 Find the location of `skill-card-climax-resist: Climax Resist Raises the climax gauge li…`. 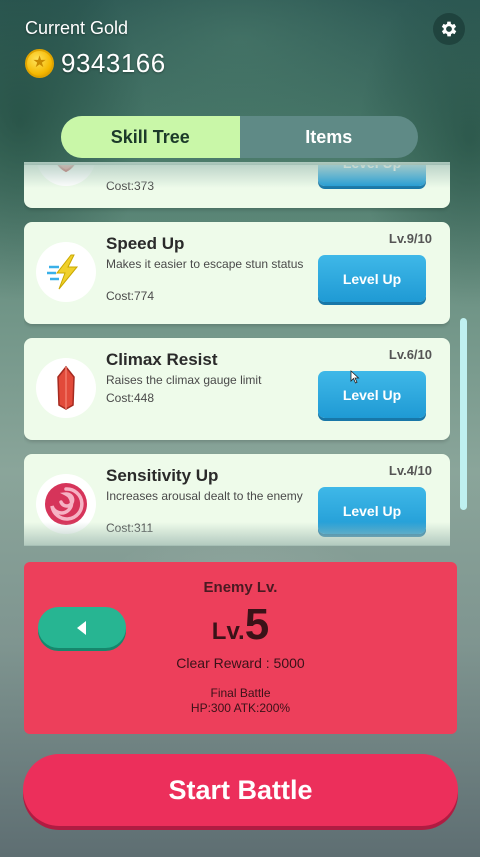

skill-card-climax-resist: Climax Resist Raises the climax gauge li… is located at coordinates (237, 389).